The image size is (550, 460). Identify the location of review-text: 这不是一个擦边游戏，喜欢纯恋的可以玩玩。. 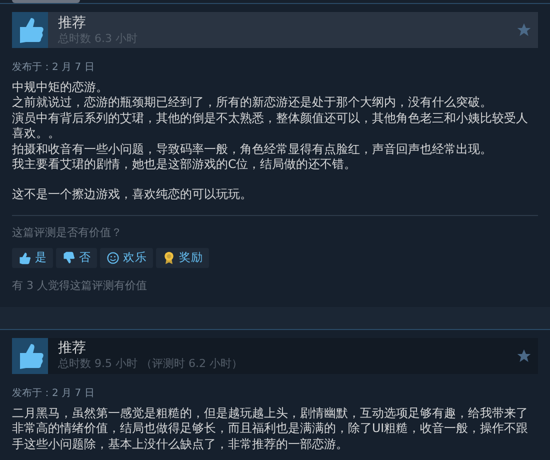
(132, 195).